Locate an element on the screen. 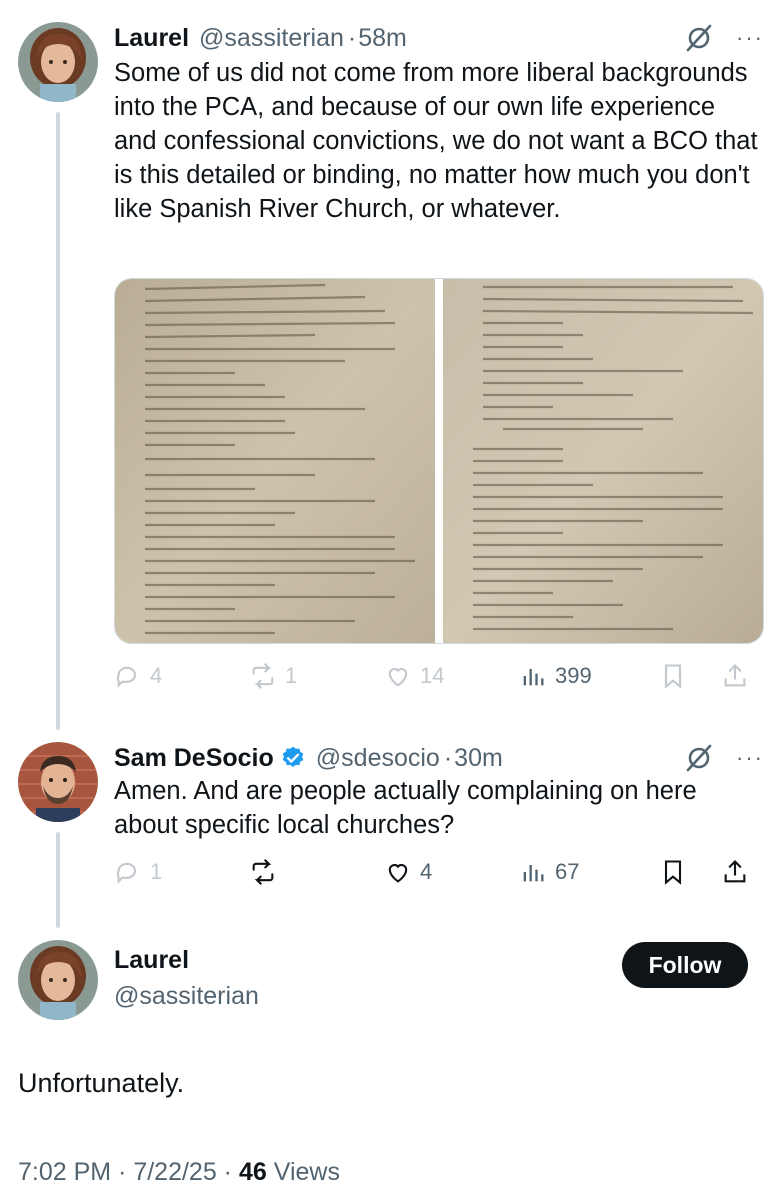 This screenshot has width=782, height=1200. main-author-avatar is located at coordinates (58, 980).